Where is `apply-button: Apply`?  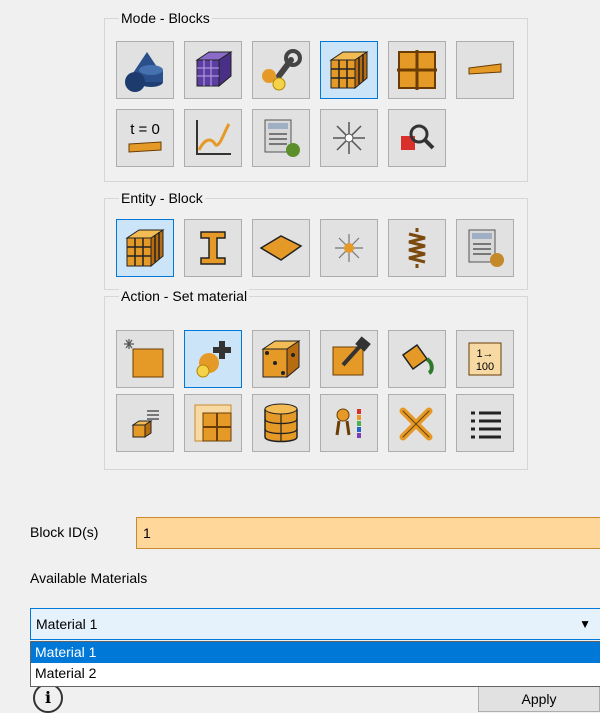 apply-button: Apply is located at coordinates (539, 699).